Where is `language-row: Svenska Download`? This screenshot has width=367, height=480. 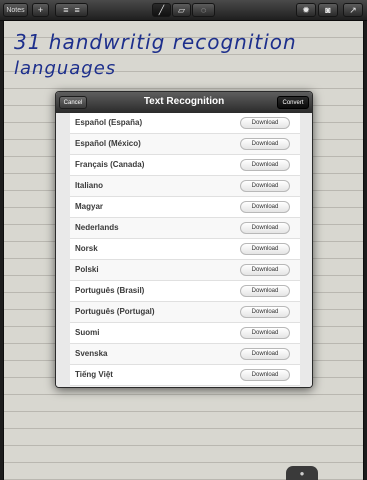
language-row: Svenska Download is located at coordinates (185, 354).